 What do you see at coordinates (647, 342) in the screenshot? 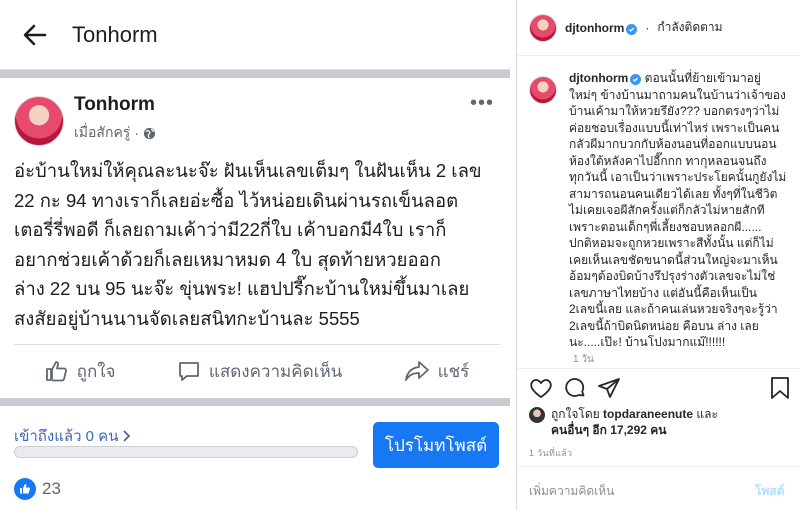
I see `caption-line: นะ.....เป๊ะ! บ้านโปงมากแม๊!!!!!!` at bounding box center [647, 342].